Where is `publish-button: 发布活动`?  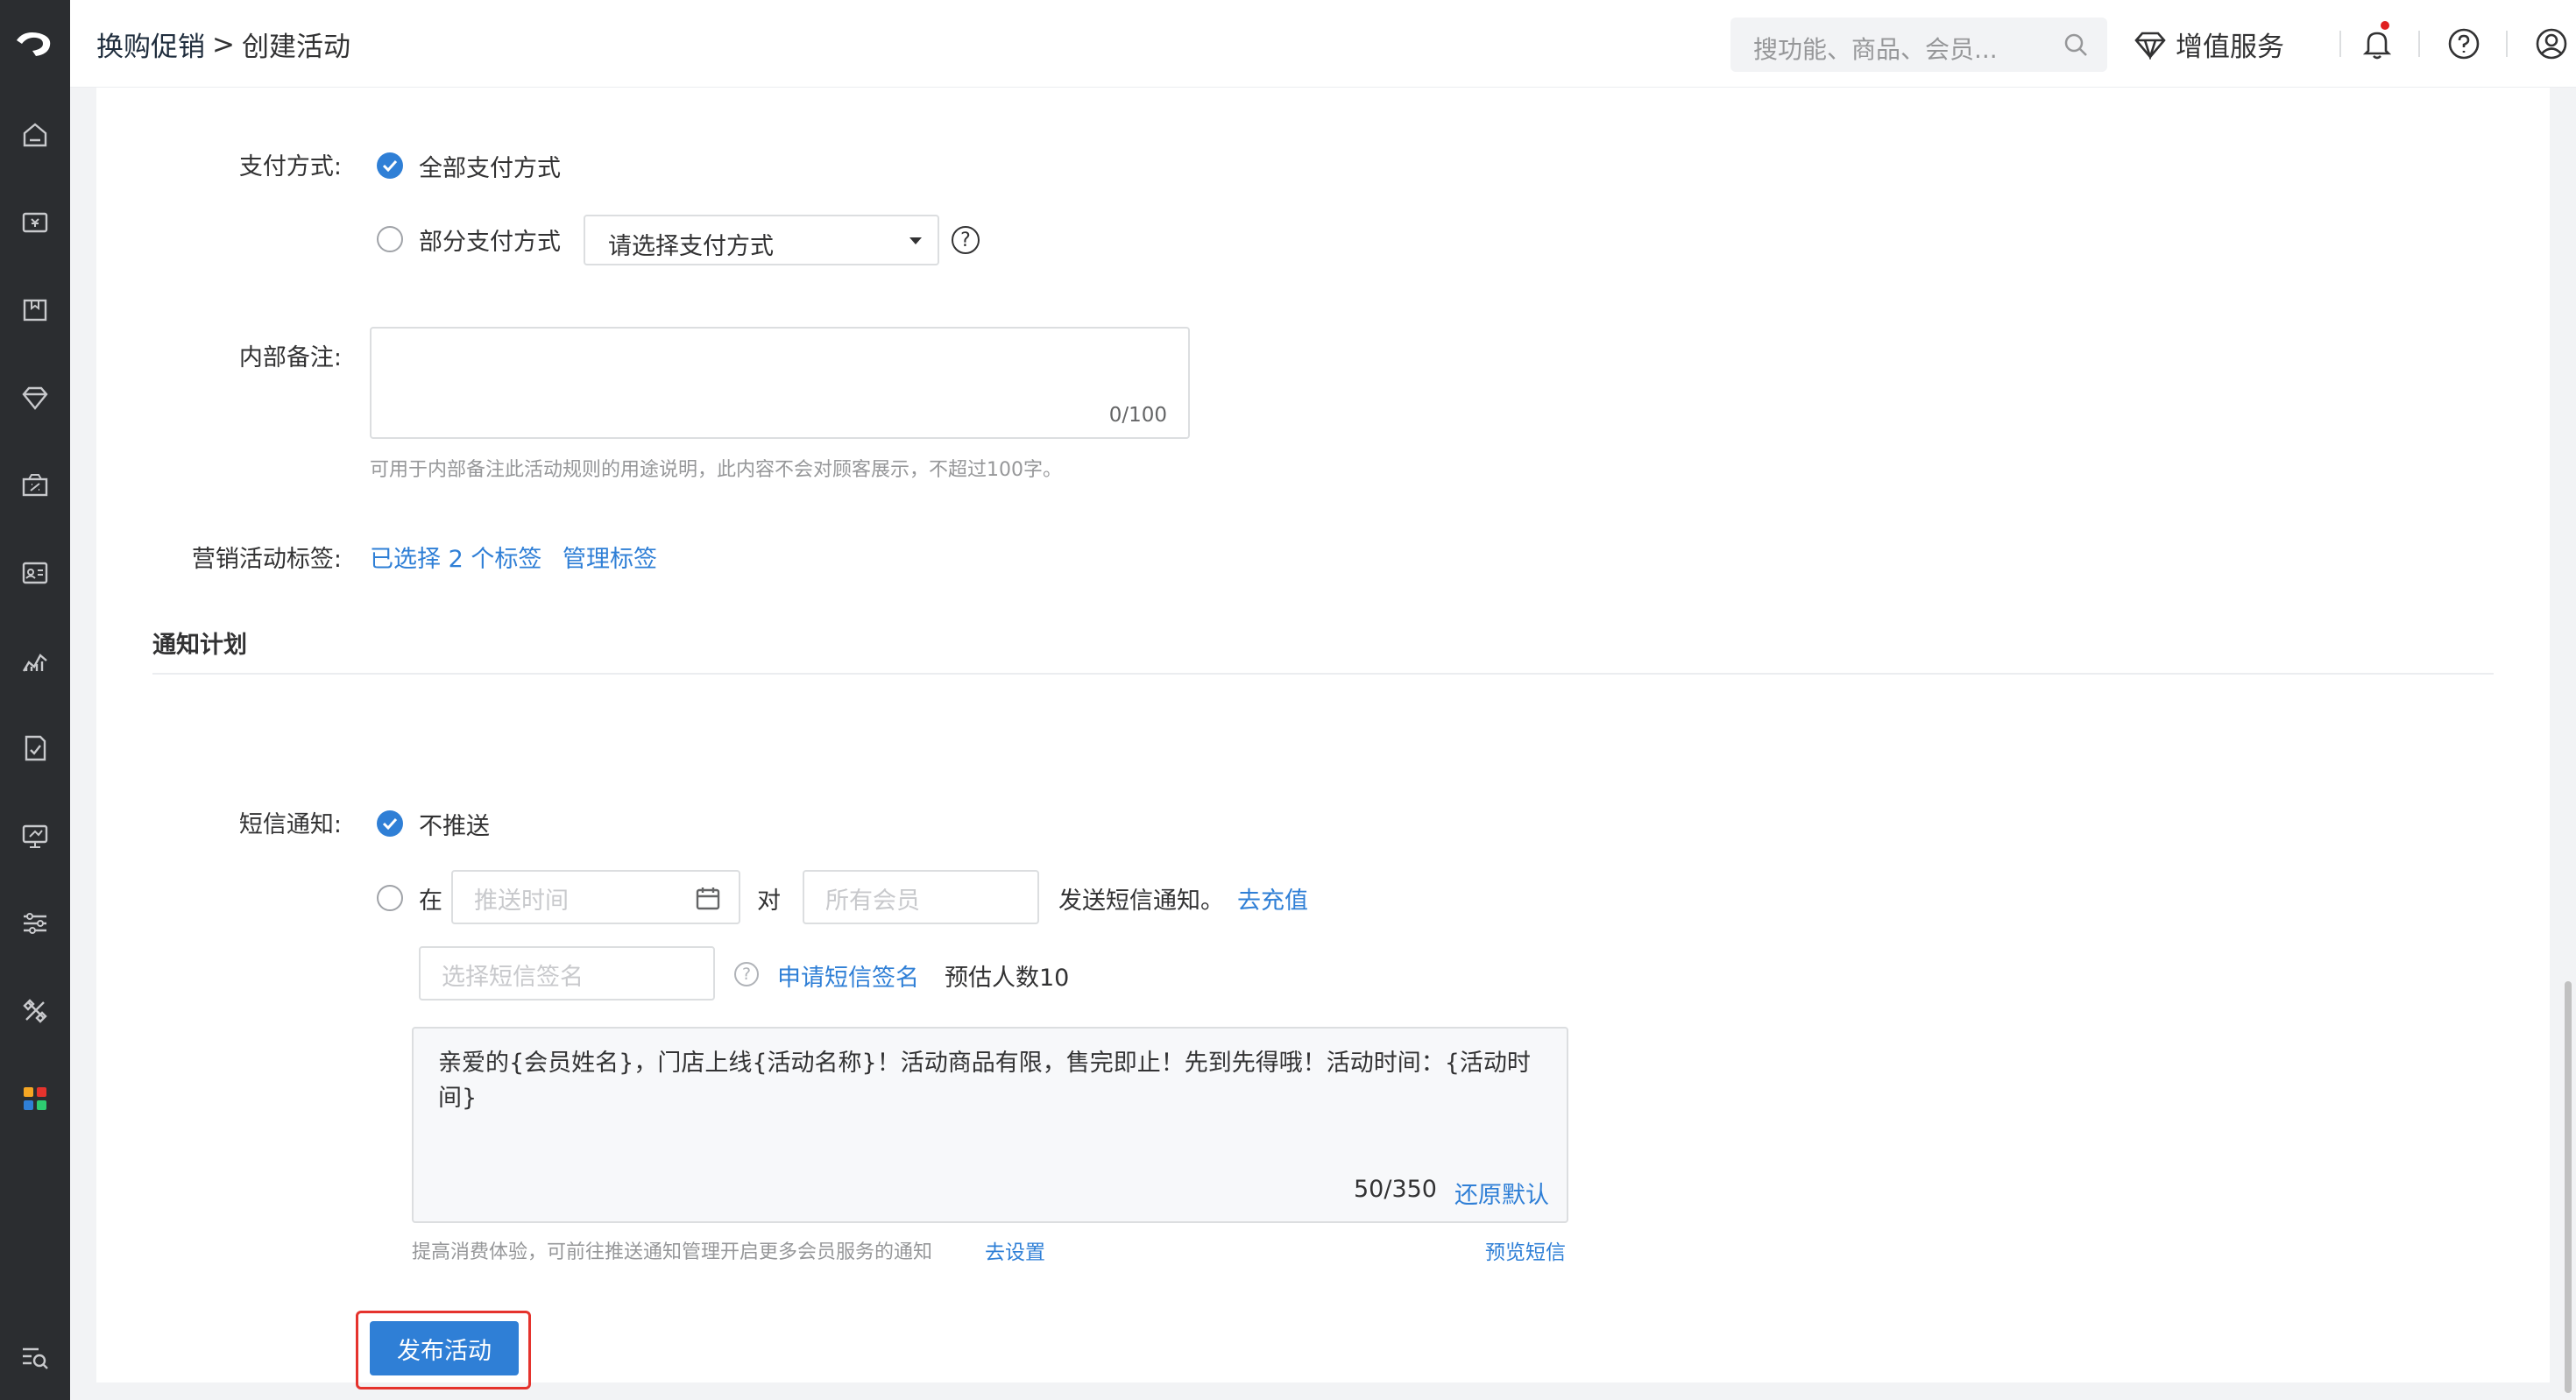 publish-button: 发布活动 is located at coordinates (444, 1348).